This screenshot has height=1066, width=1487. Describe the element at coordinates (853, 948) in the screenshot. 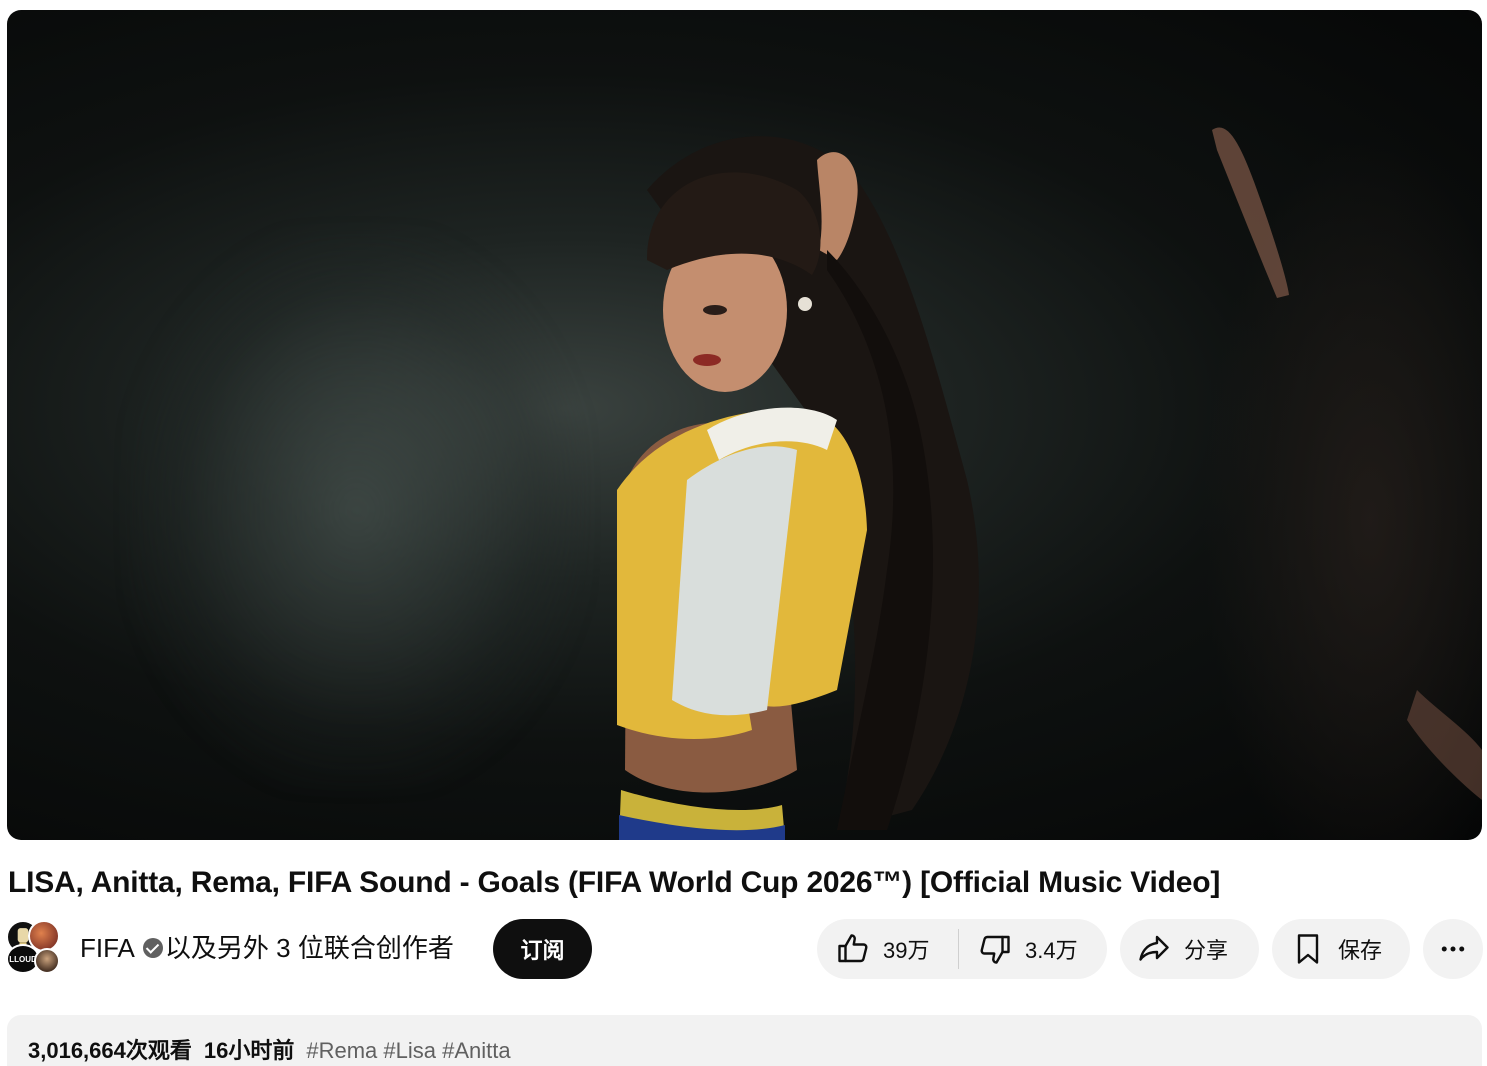

I see `thumbs-up-icon` at that location.